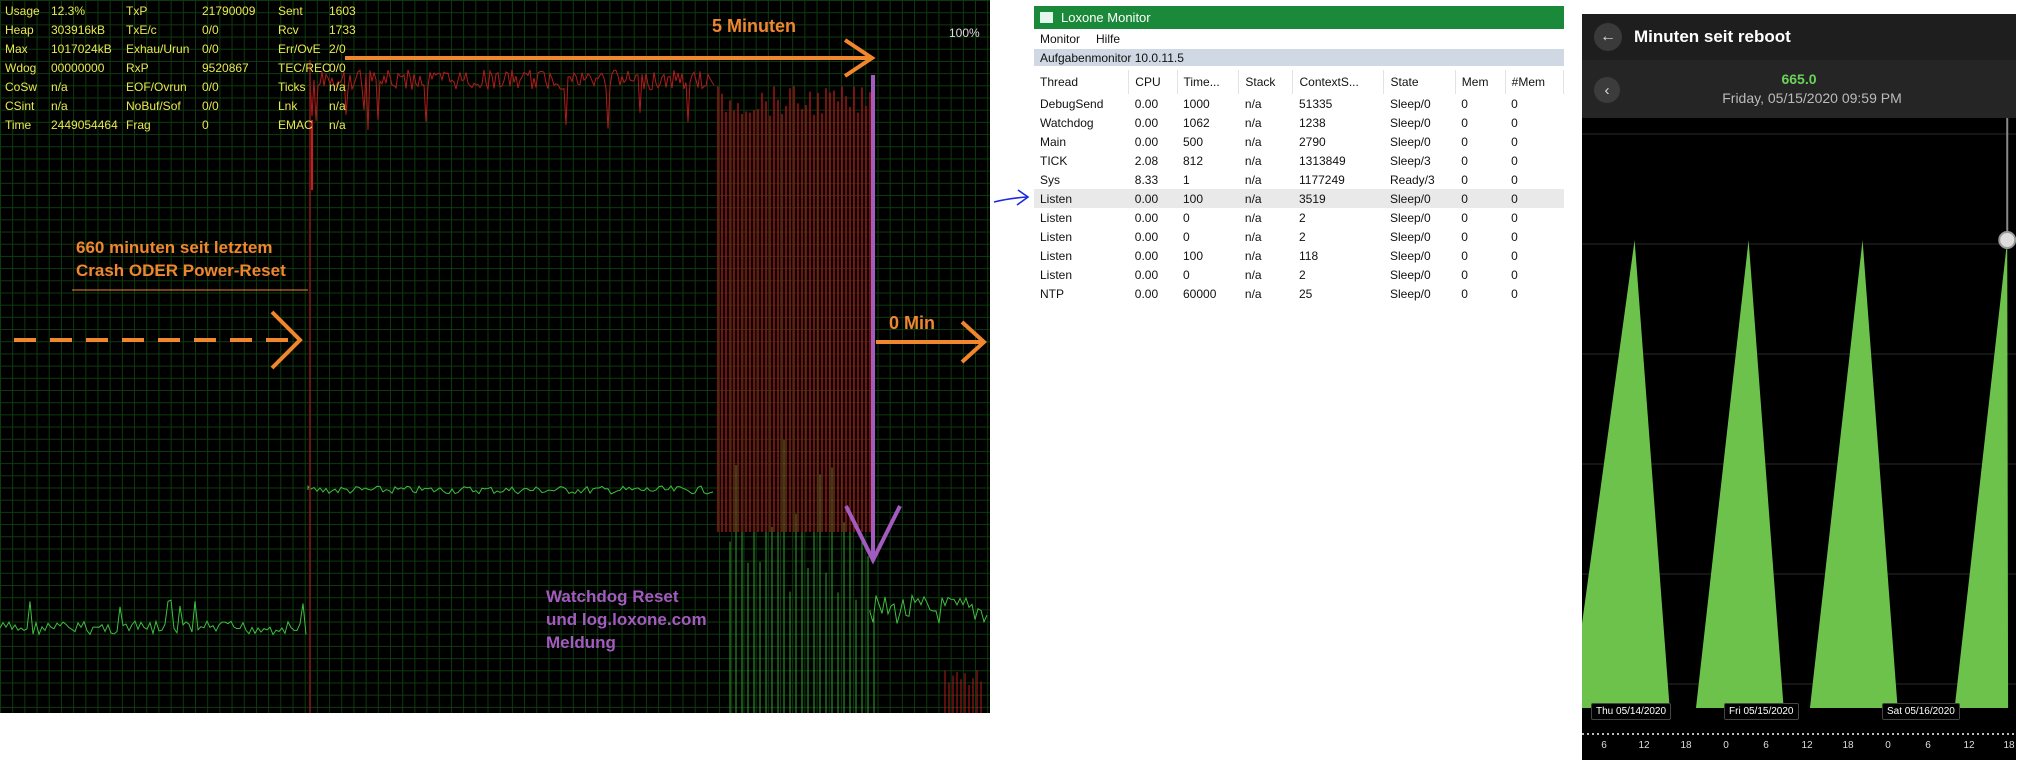 This screenshot has width=2019, height=764. Describe the element at coordinates (342, 30) in the screenshot. I see `stat-cell: 1733` at that location.